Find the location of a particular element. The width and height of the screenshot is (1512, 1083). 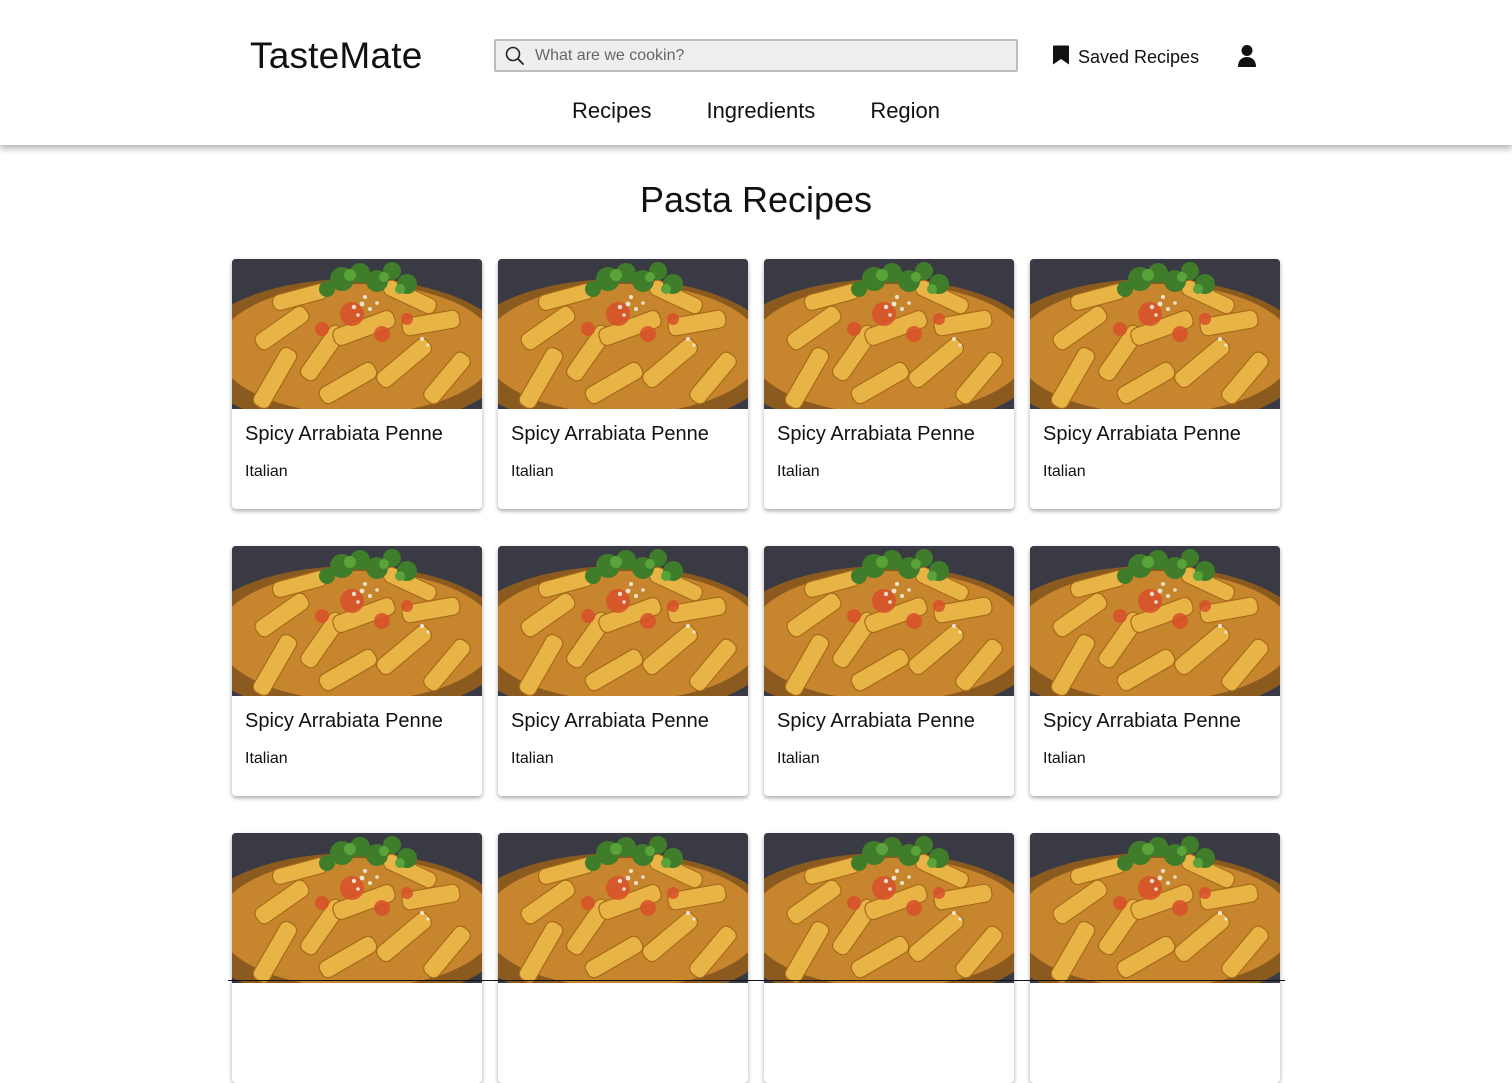

page-title: Pasta Recipes is located at coordinates (756, 199).